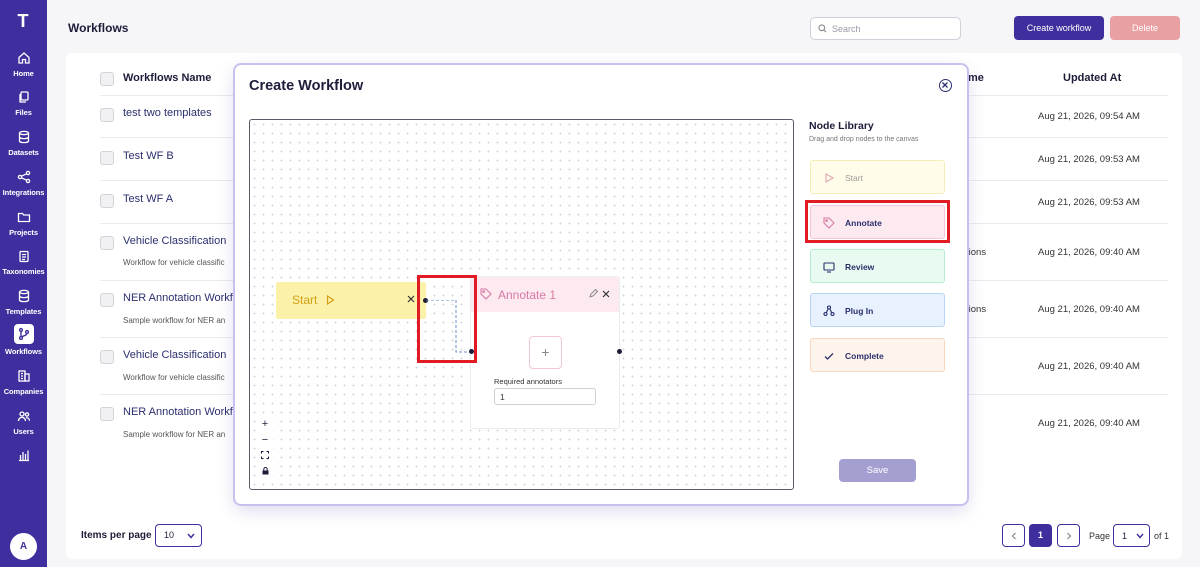  What do you see at coordinates (894, 28) in the screenshot?
I see `search-input` at bounding box center [894, 28].